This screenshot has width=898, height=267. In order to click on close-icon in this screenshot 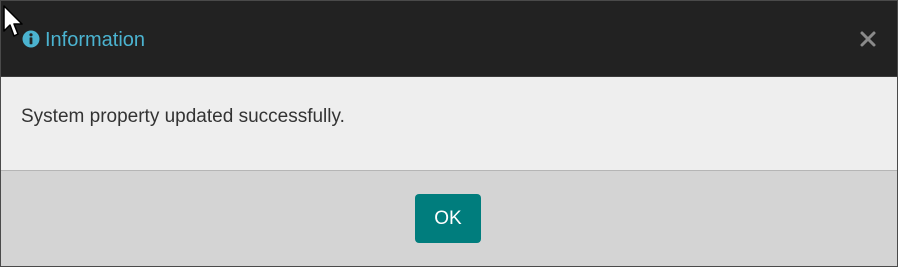, I will do `click(868, 38)`.